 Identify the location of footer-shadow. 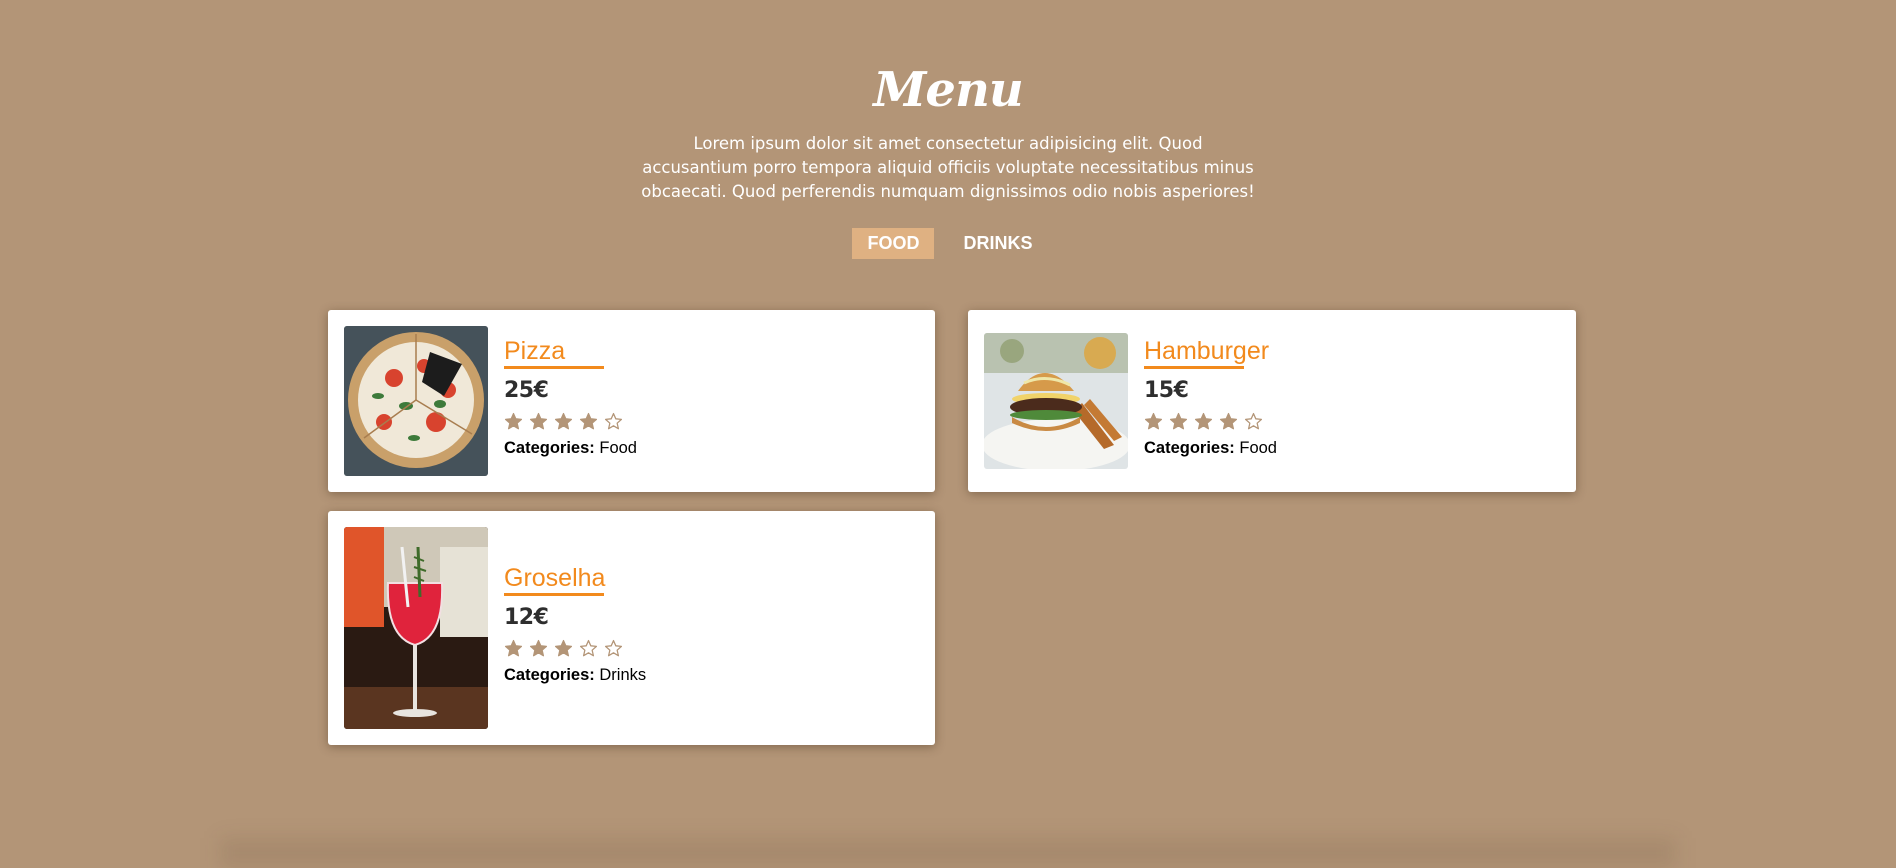
(948, 853).